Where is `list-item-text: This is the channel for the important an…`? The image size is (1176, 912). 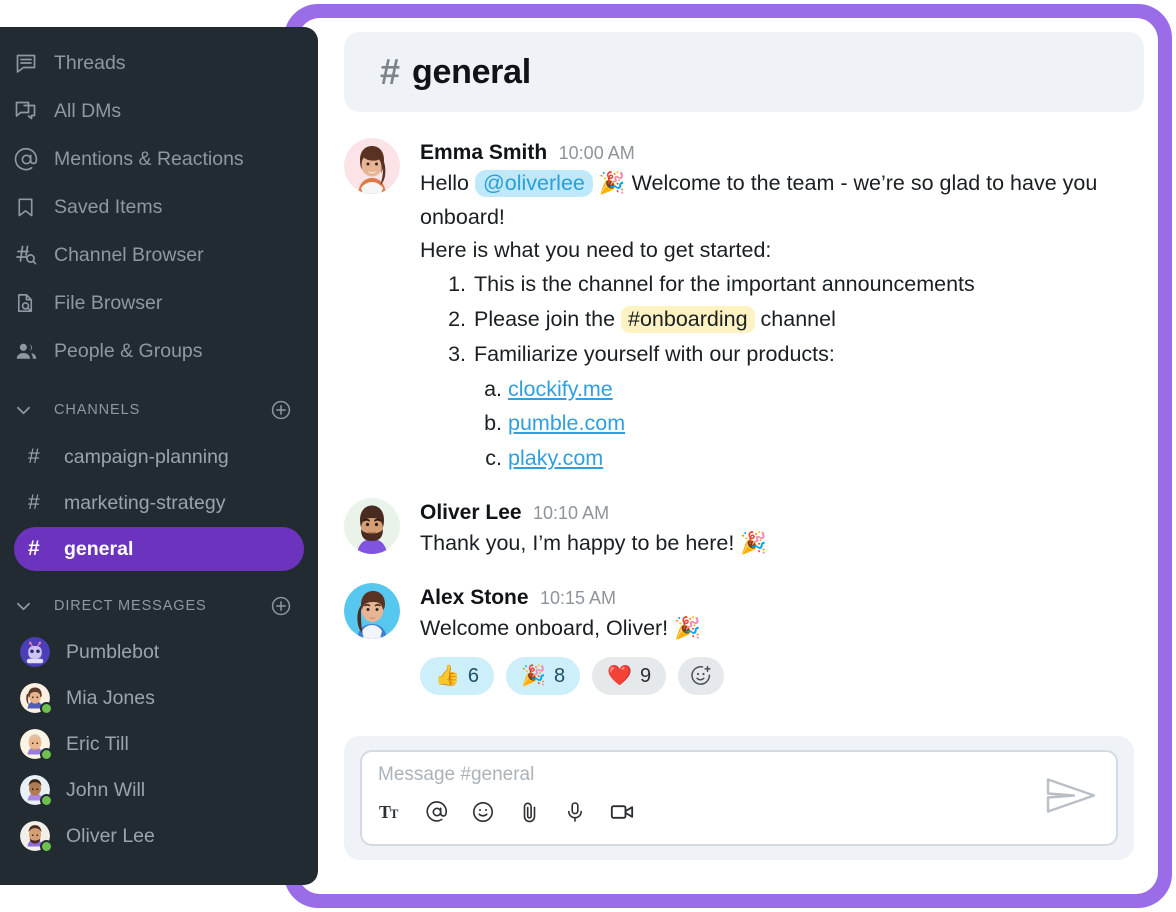
list-item-text: This is the channel for the important an… is located at coordinates (724, 284).